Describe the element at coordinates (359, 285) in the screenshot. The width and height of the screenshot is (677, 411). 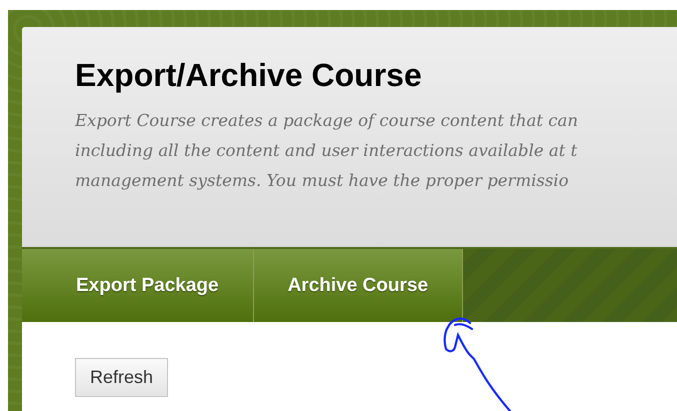
I see `tab: Archive Course` at that location.